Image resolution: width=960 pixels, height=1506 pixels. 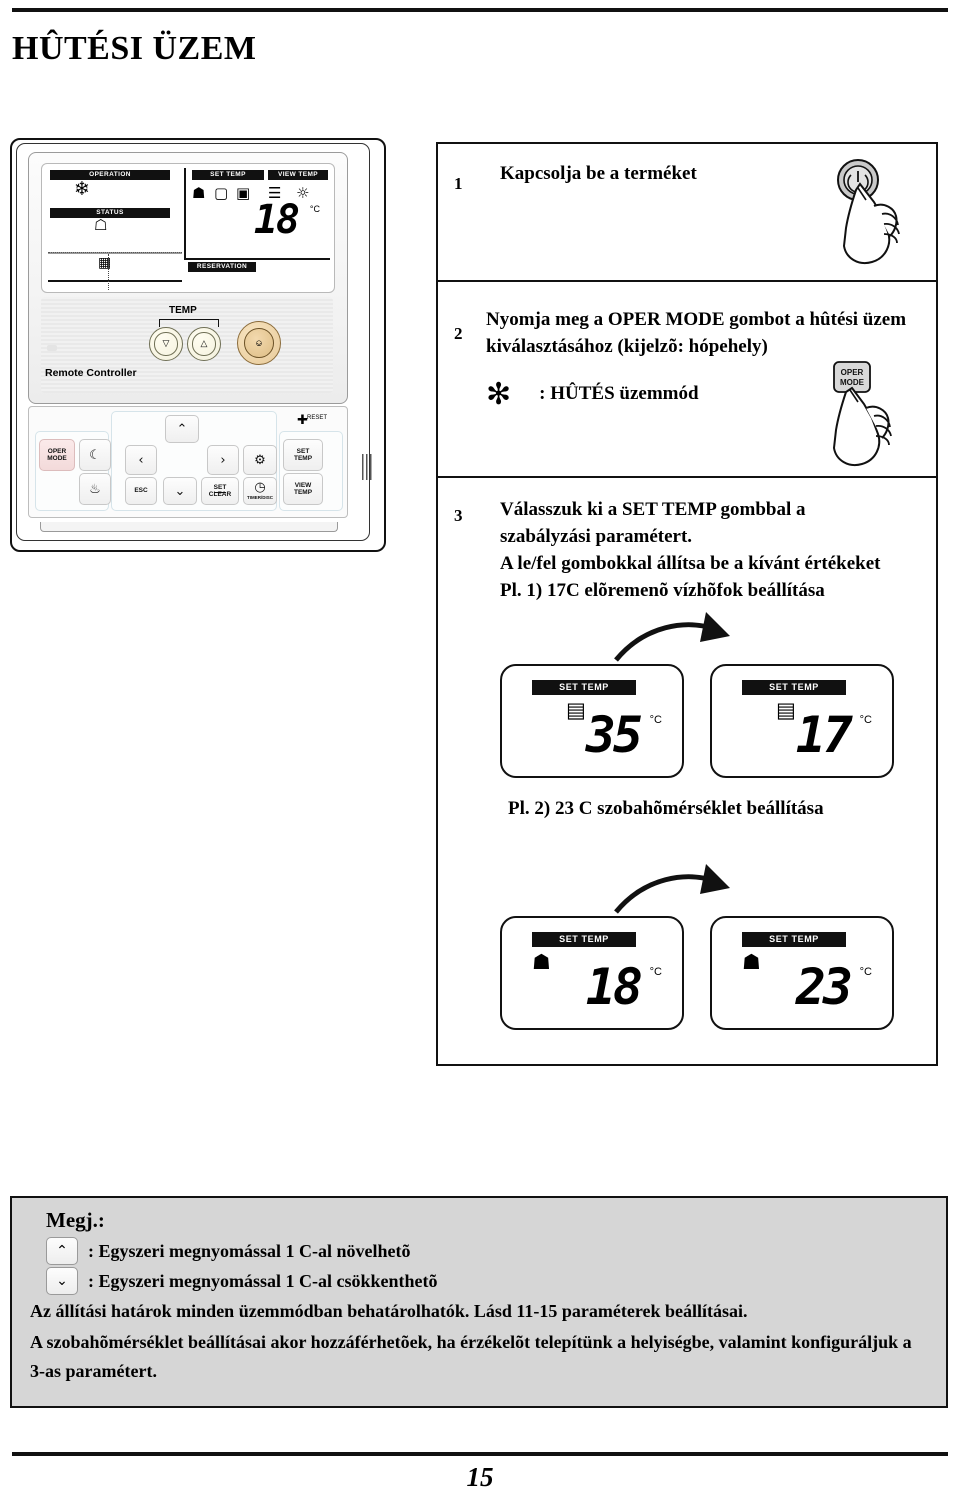 I want to click on oper-mode-line1: OPER, so click(x=57, y=451).